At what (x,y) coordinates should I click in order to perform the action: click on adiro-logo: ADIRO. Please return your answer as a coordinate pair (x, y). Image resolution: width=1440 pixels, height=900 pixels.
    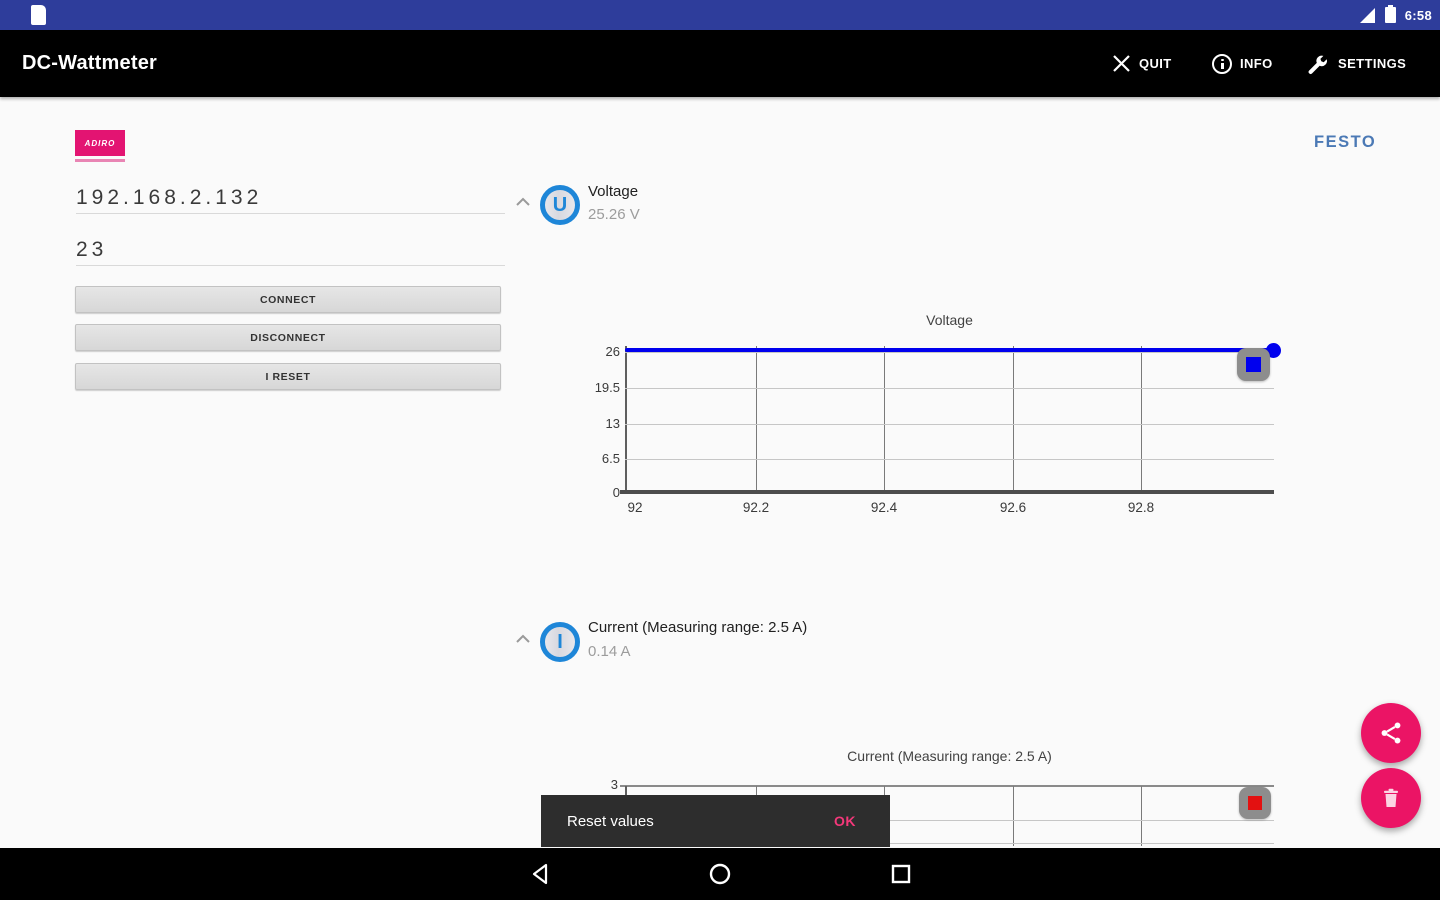
    Looking at the image, I should click on (100, 143).